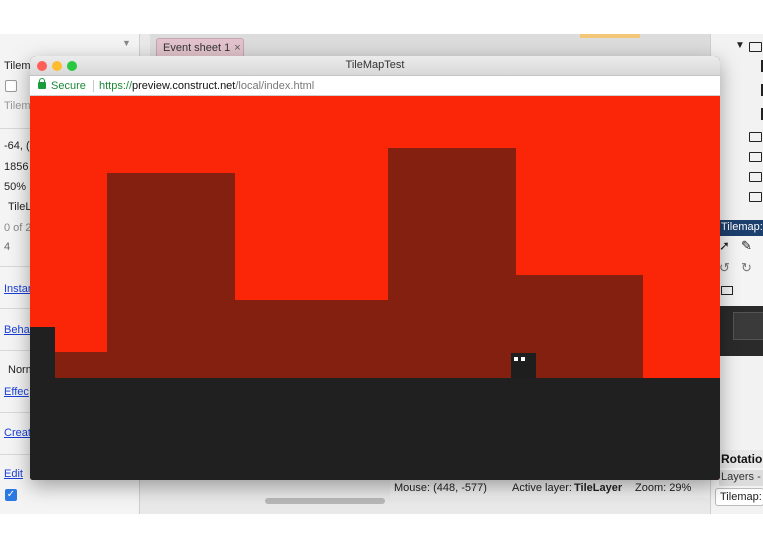 Image resolution: width=763 pixels, height=541 pixels. Describe the element at coordinates (741, 478) in the screenshot. I see `tab-layers: Layers -` at that location.